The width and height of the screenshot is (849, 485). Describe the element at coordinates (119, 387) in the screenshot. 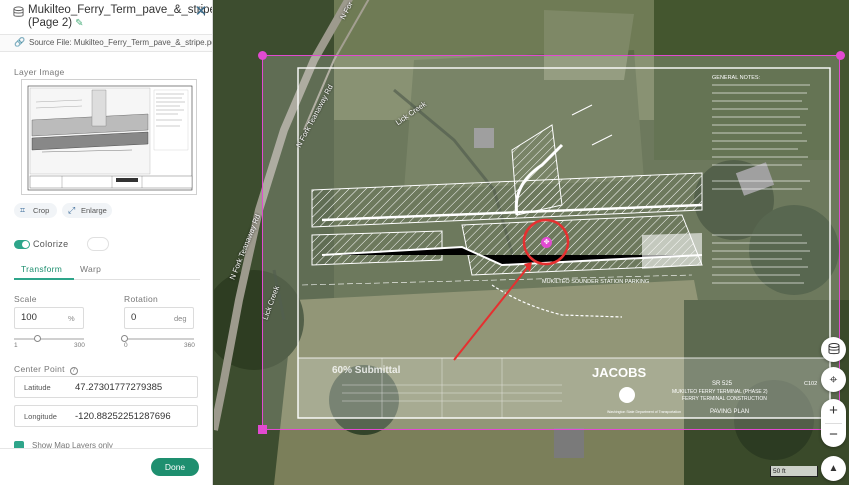

I see `latitude-value: 47.27301777279385` at that location.